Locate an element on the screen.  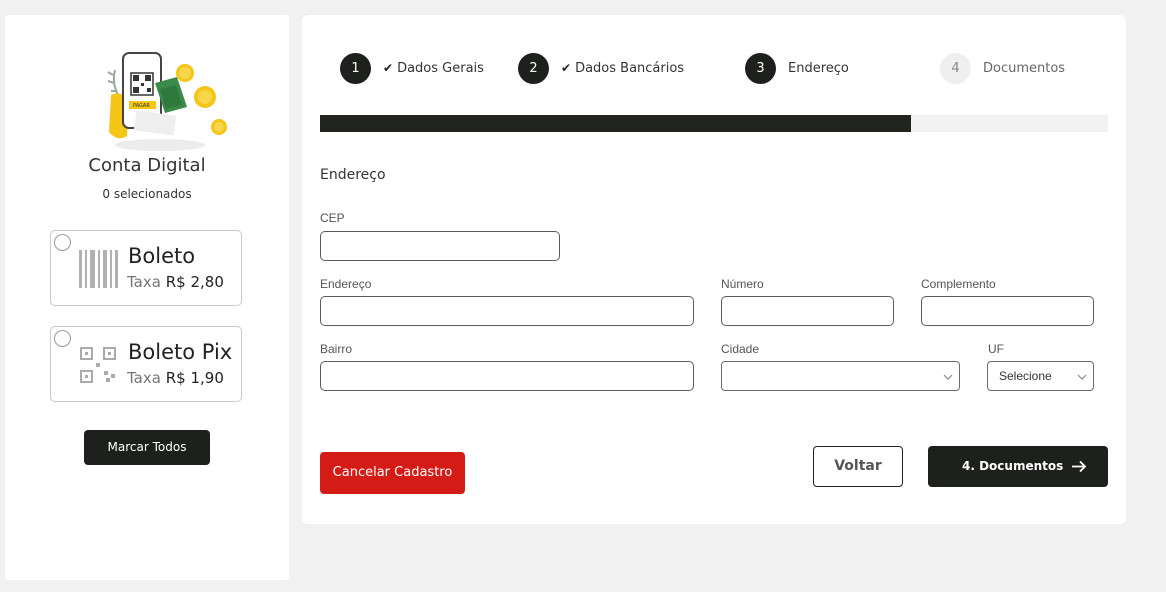
step-number: 3 is located at coordinates (760, 68).